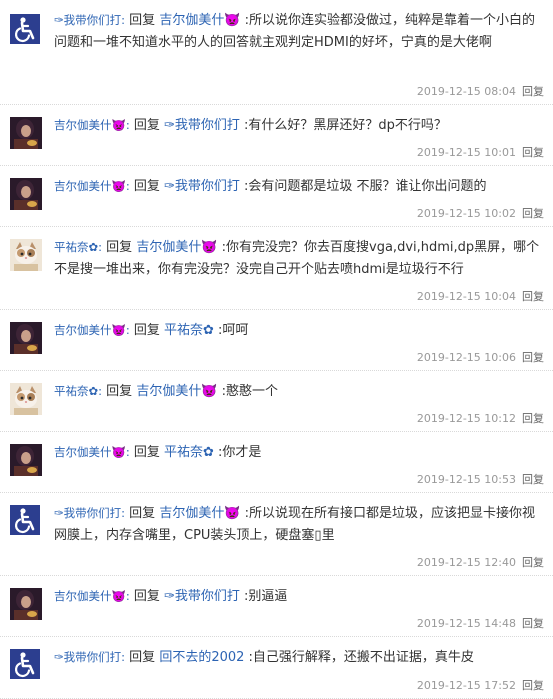 Image resolution: width=553 pixels, height=699 pixels. What do you see at coordinates (466, 152) in the screenshot?
I see `reply-timestamp: 2019-12-15 10:01` at bounding box center [466, 152].